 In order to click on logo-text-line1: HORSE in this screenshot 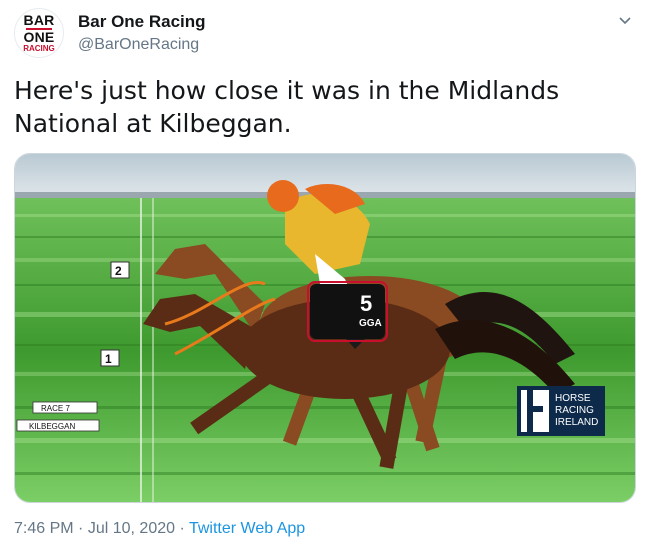, I will do `click(573, 398)`.